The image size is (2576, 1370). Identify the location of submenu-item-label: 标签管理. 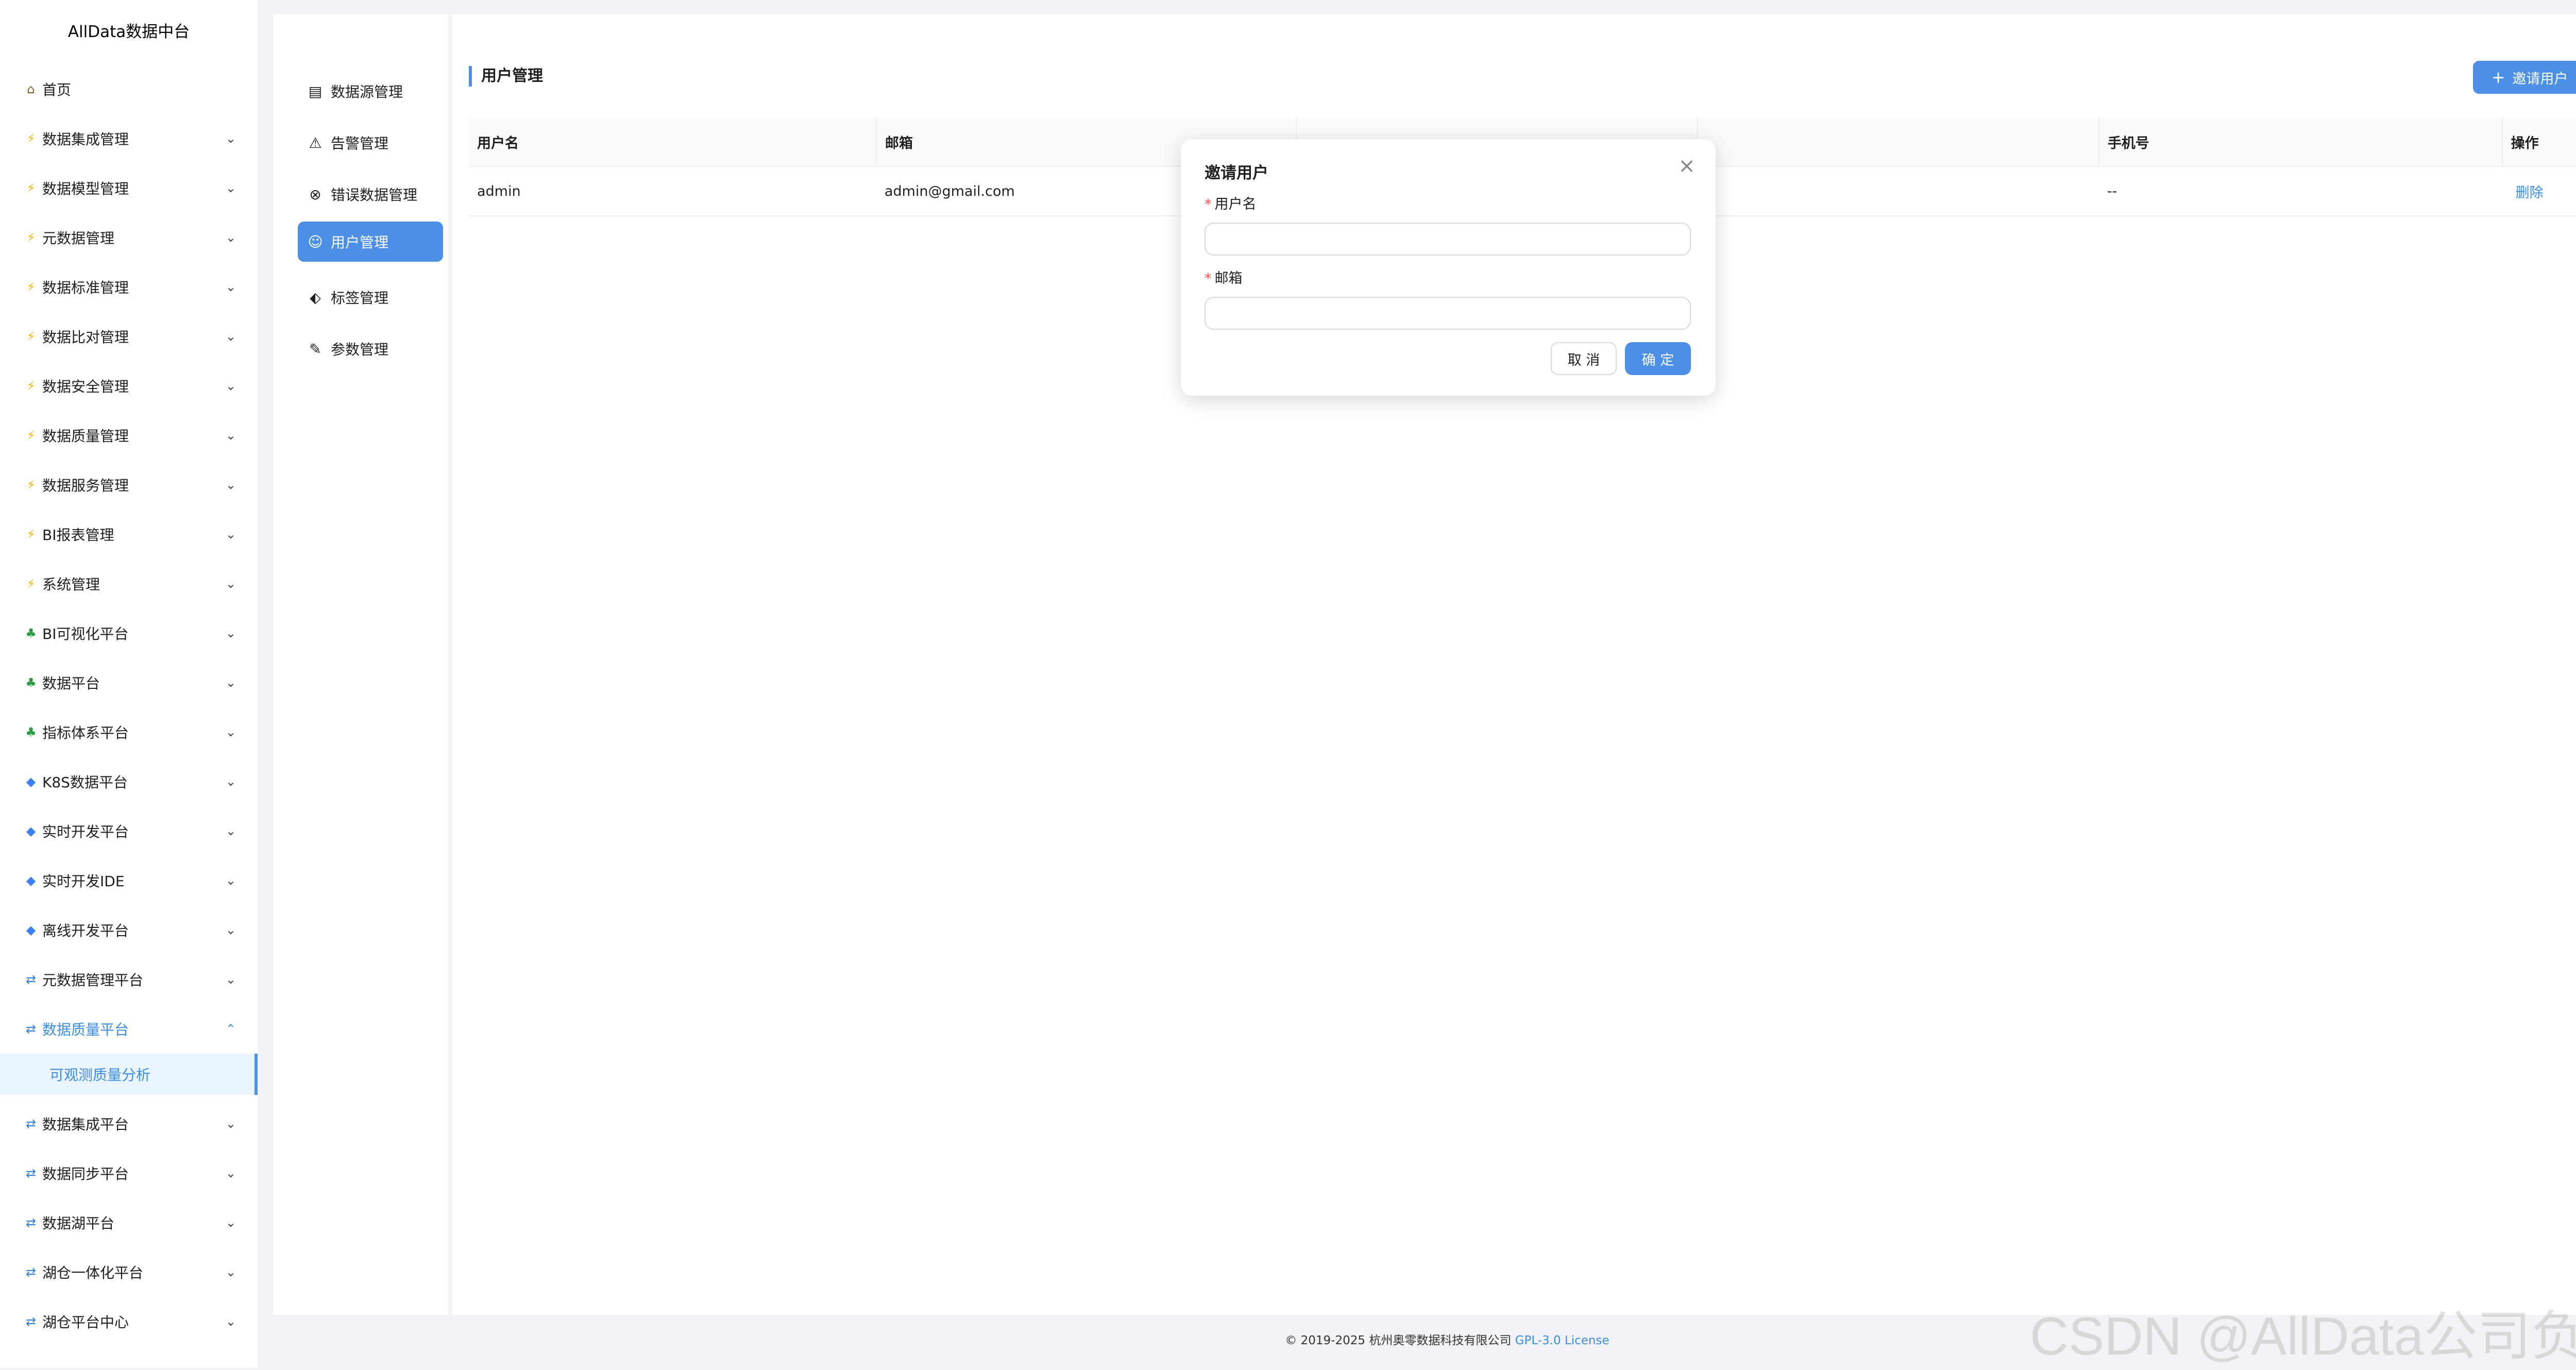
(360, 298).